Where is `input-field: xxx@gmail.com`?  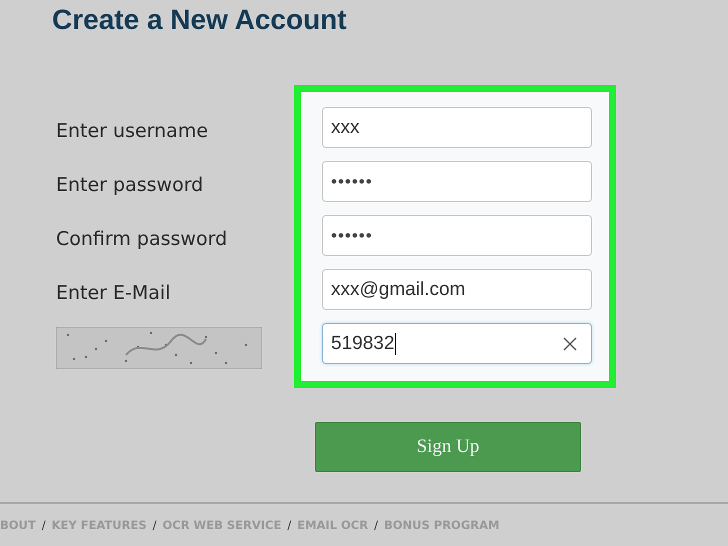
input-field: xxx@gmail.com is located at coordinates (457, 289).